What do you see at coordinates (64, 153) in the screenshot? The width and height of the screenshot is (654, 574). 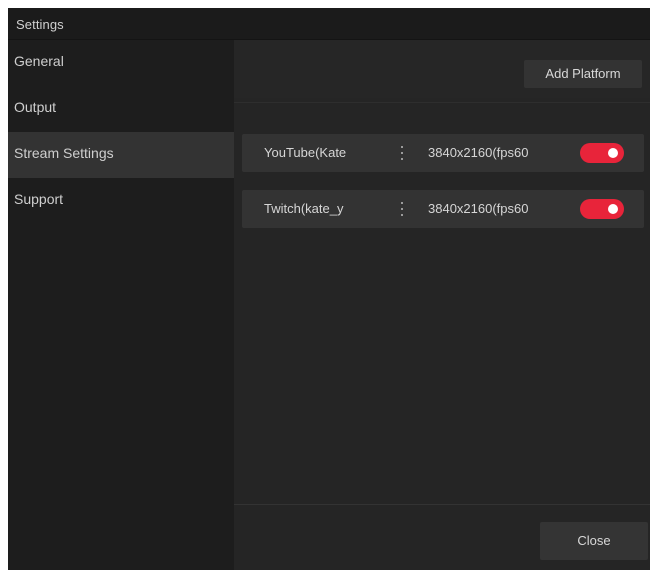 I see `sidebar-item-label: Stream Settings` at bounding box center [64, 153].